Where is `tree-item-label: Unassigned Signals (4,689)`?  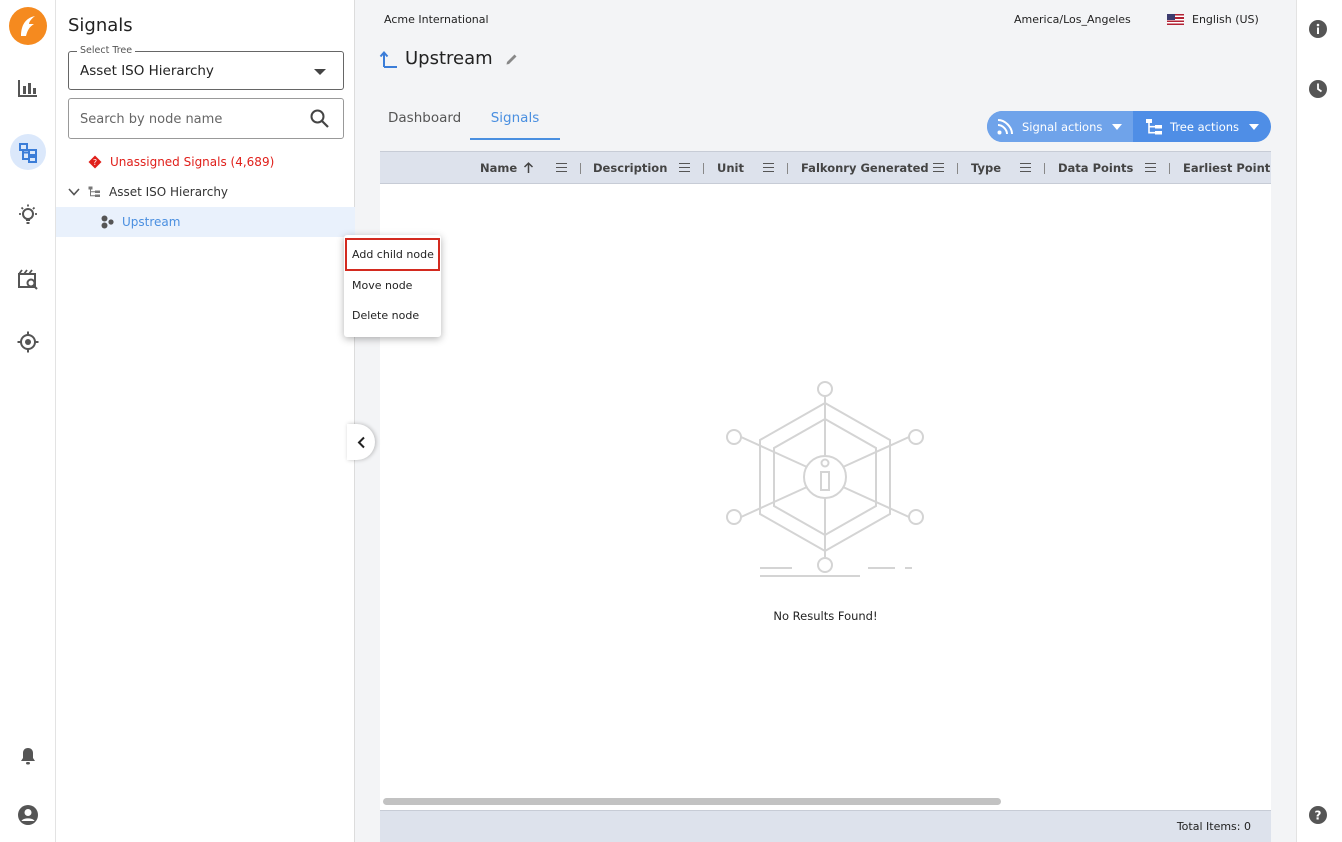 tree-item-label: Unassigned Signals (4,689) is located at coordinates (192, 162).